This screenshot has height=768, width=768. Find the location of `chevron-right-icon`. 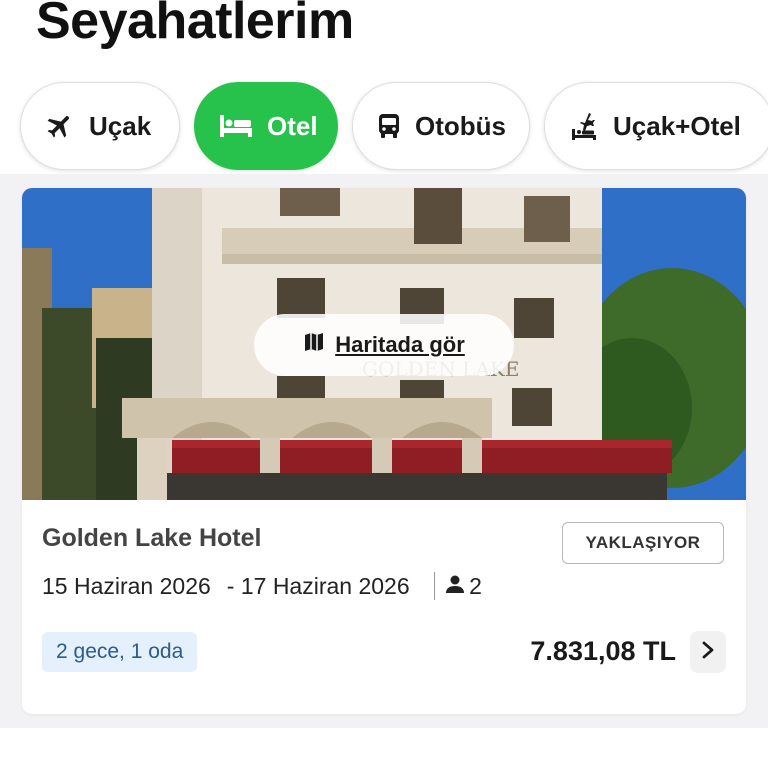

chevron-right-icon is located at coordinates (708, 652).